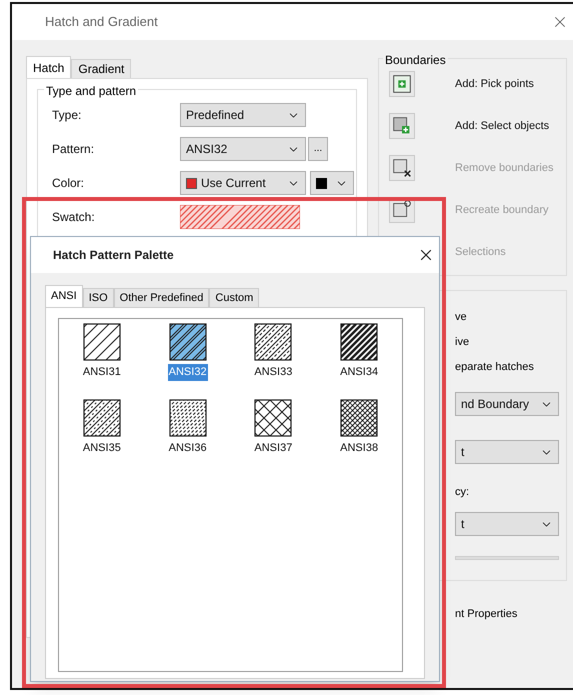  I want to click on option-label: eparate hatches, so click(494, 367).